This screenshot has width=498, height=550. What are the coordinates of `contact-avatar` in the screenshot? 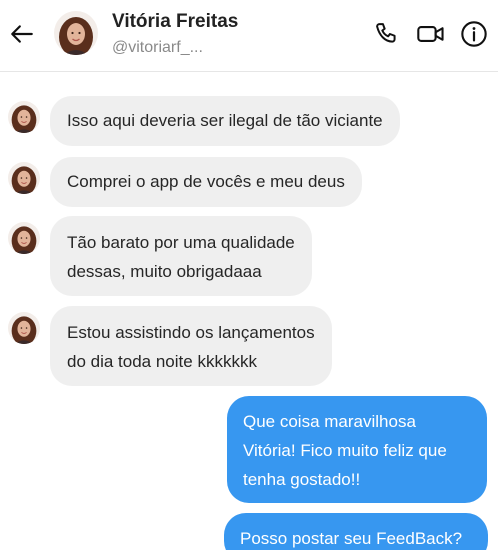 It's located at (76, 33).